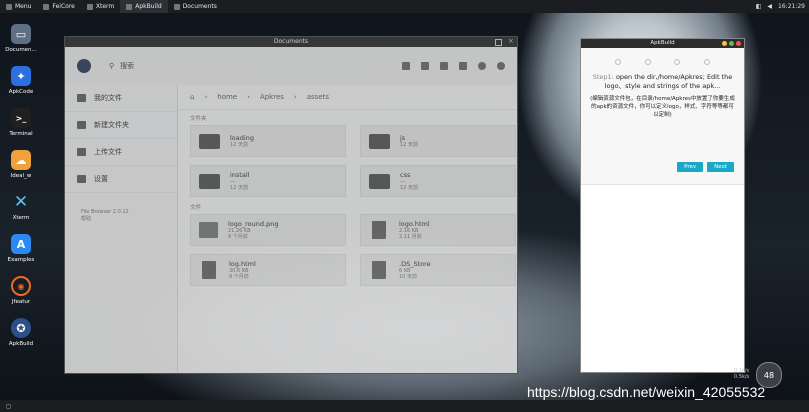 This screenshot has height=412, width=809. I want to click on task-feicore: FeiCore, so click(58, 6).